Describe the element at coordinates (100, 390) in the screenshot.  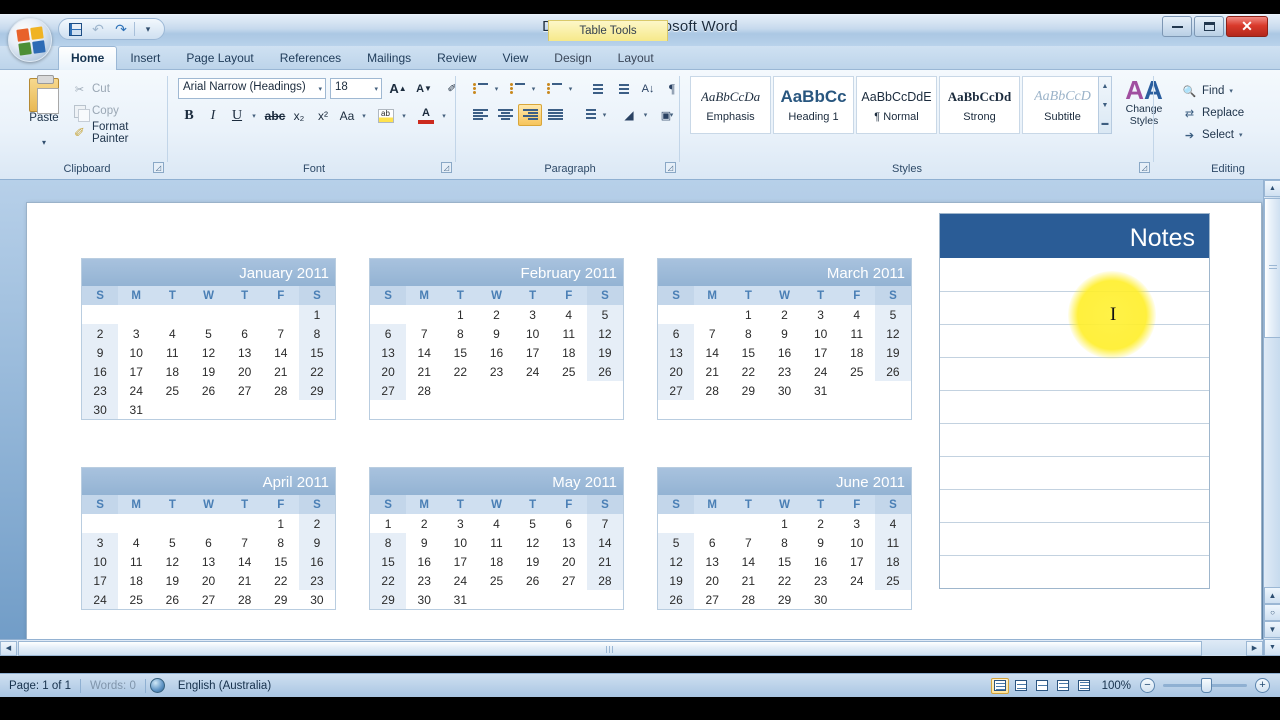
I see `calendar-day-cell: 23` at that location.